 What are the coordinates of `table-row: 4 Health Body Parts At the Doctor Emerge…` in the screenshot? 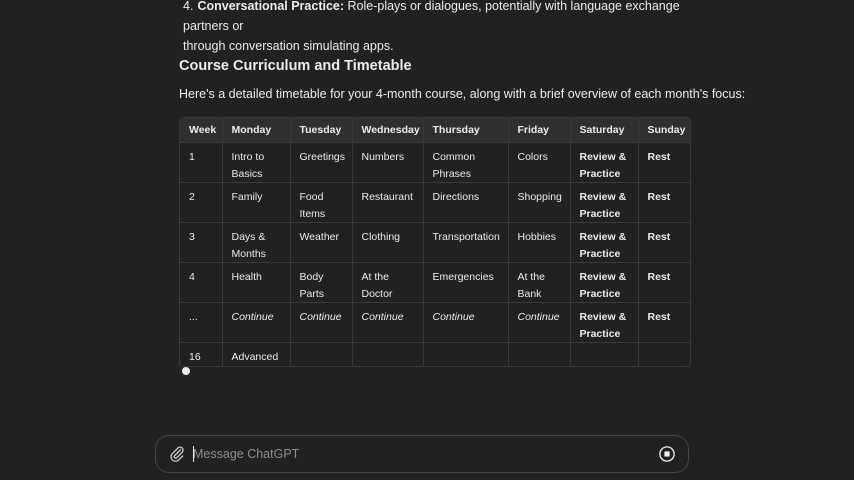 It's located at (435, 282).